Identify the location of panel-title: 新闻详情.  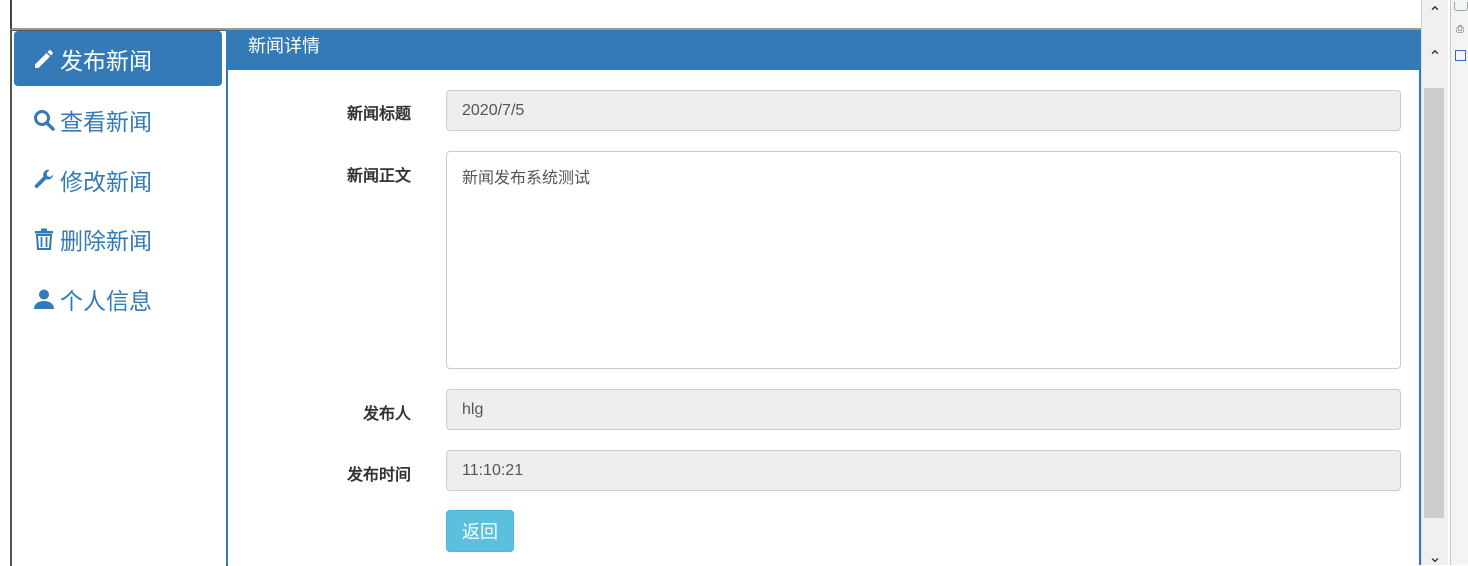
(823, 50).